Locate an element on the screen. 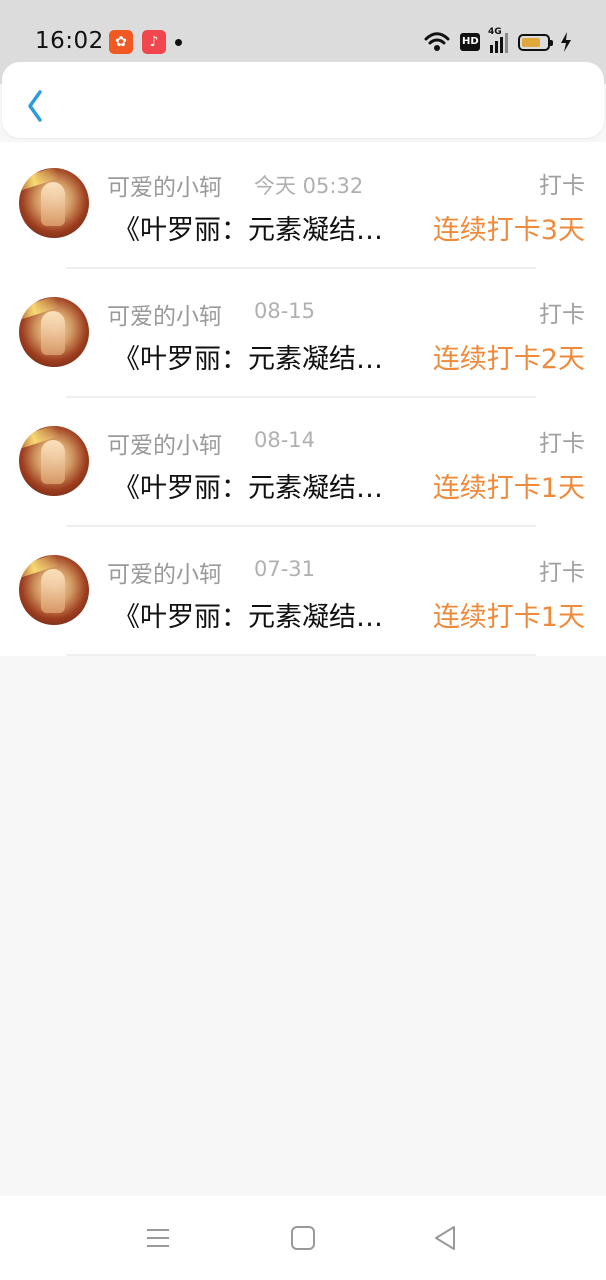 The width and height of the screenshot is (606, 1280). list-item: 可爱的小轲 07-31 打卡 《叶罗丽：元素凝结… 连续打卡1天 is located at coordinates (303, 593).